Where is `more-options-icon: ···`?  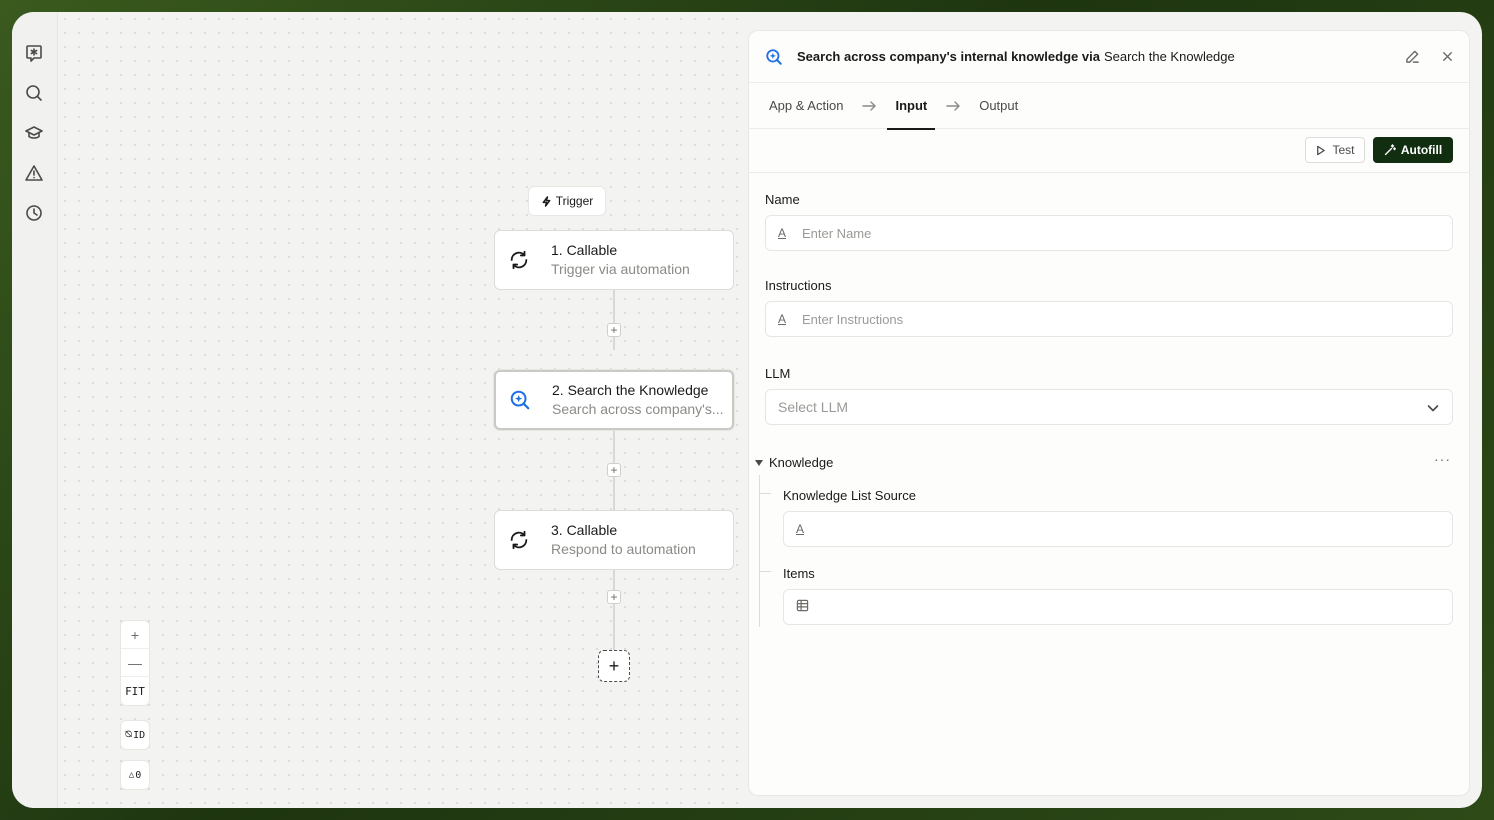
more-options-icon: ··· is located at coordinates (1442, 459).